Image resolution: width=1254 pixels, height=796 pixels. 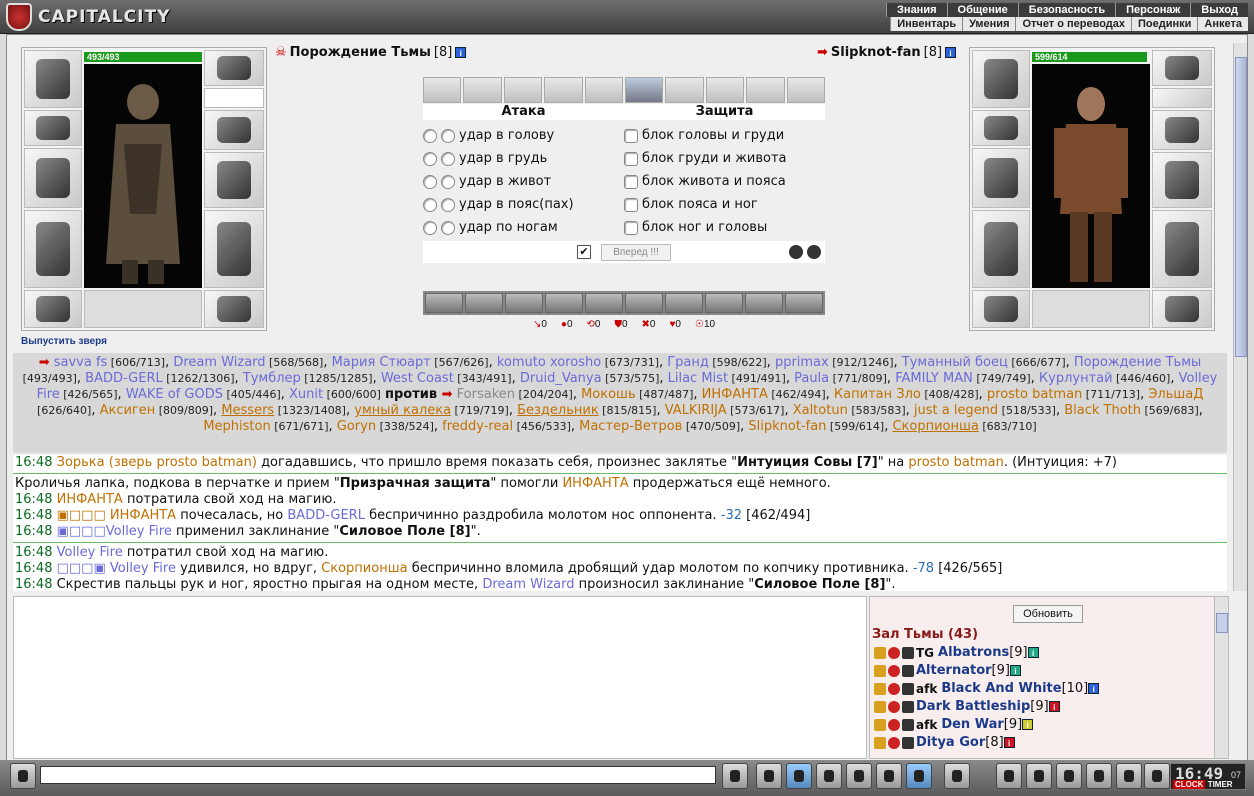 I want to click on online-user: Alternator [9] i, so click(x=947, y=670).